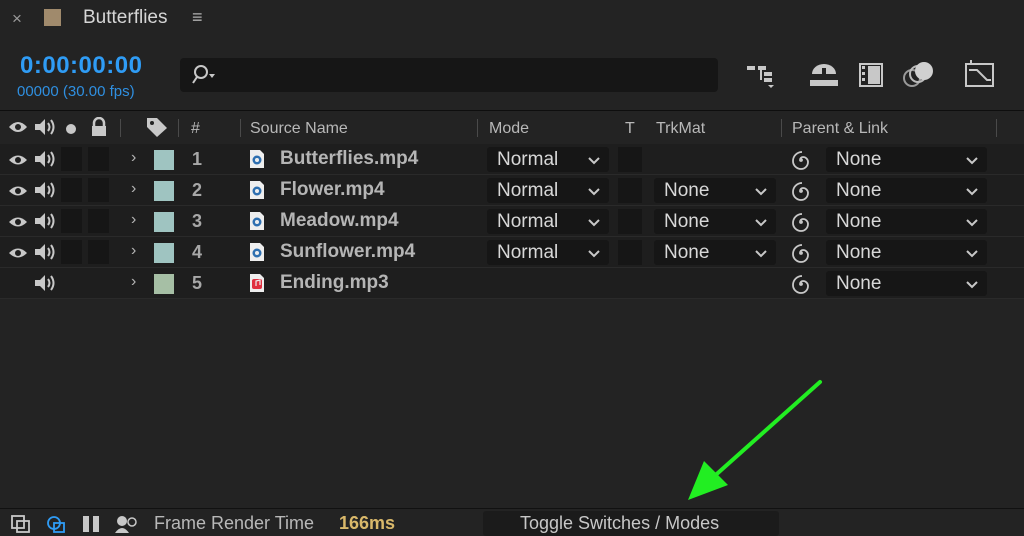 The image size is (1024, 536). Describe the element at coordinates (631, 523) in the screenshot. I see `toggle-switches-modes-button: Toggle Switches / Modes` at that location.